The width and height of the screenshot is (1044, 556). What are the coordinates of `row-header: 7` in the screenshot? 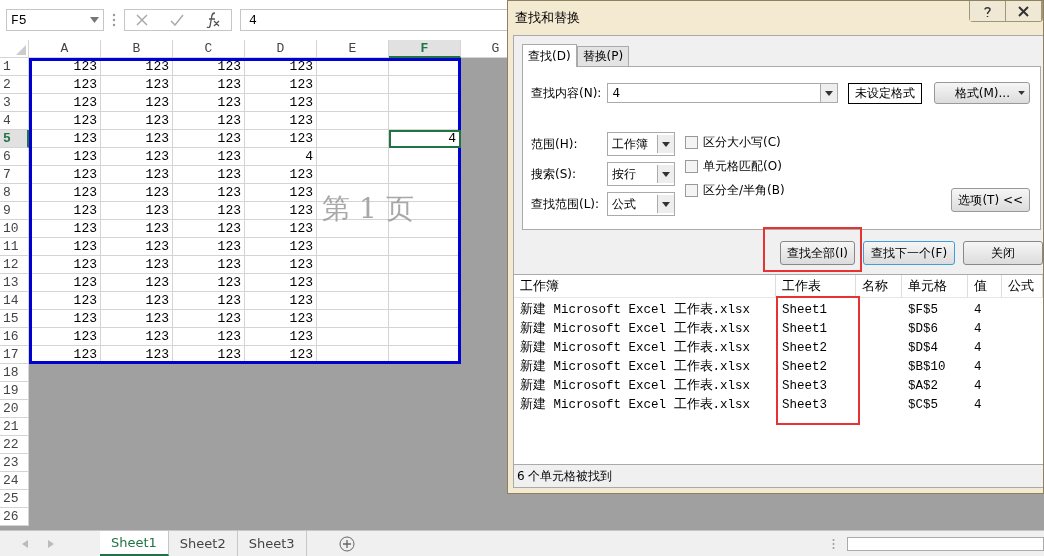 It's located at (14, 175).